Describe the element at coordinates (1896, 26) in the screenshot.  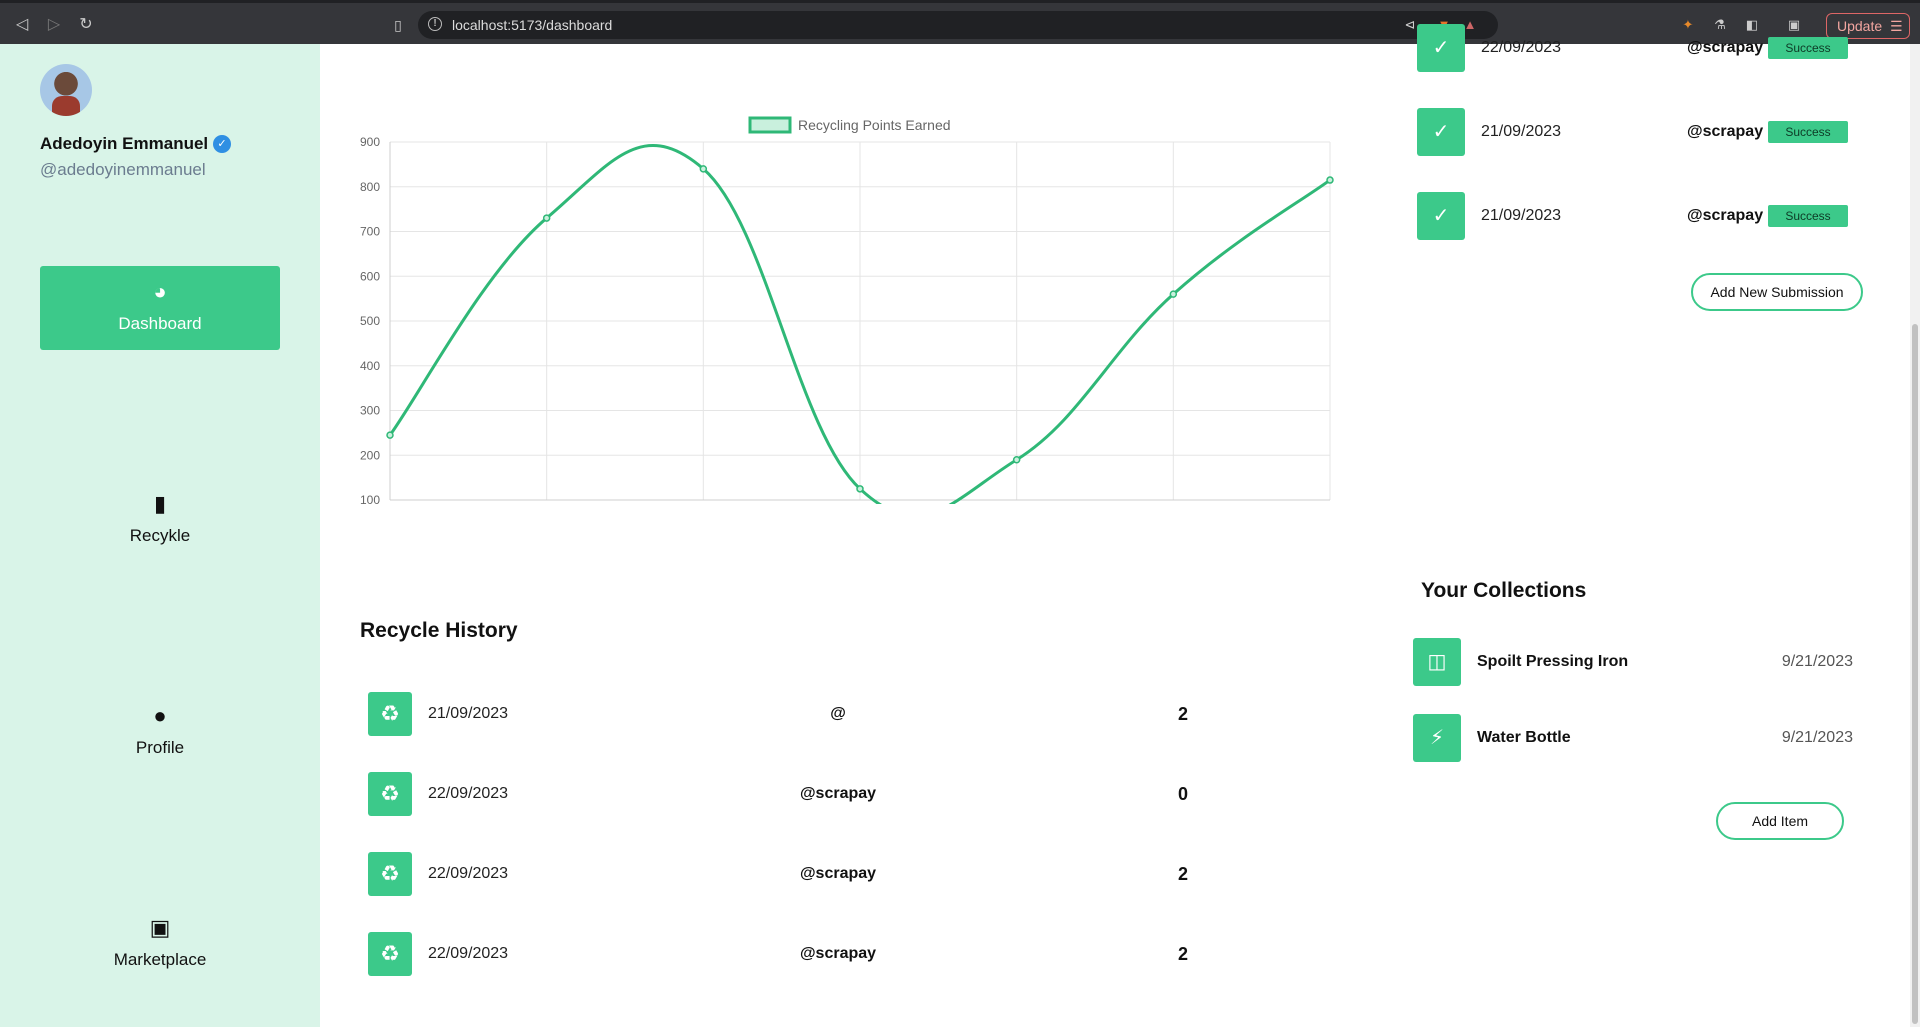
I see `menu-icon: ☰` at that location.